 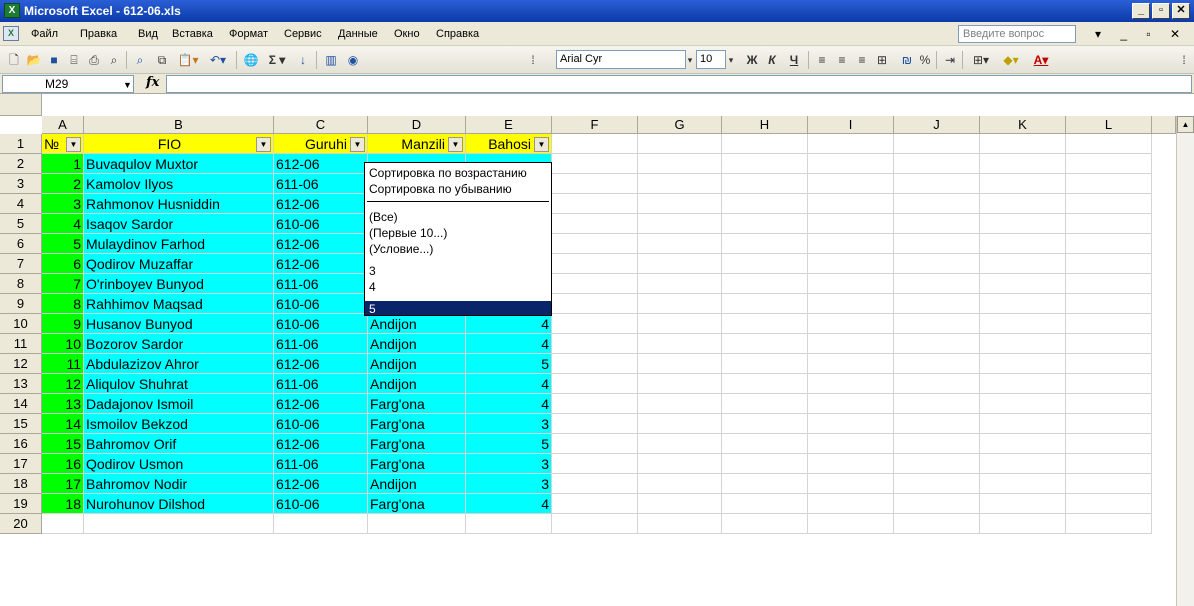 What do you see at coordinates (1185, 361) in the screenshot?
I see `vertical-scrollbar: ▲` at bounding box center [1185, 361].